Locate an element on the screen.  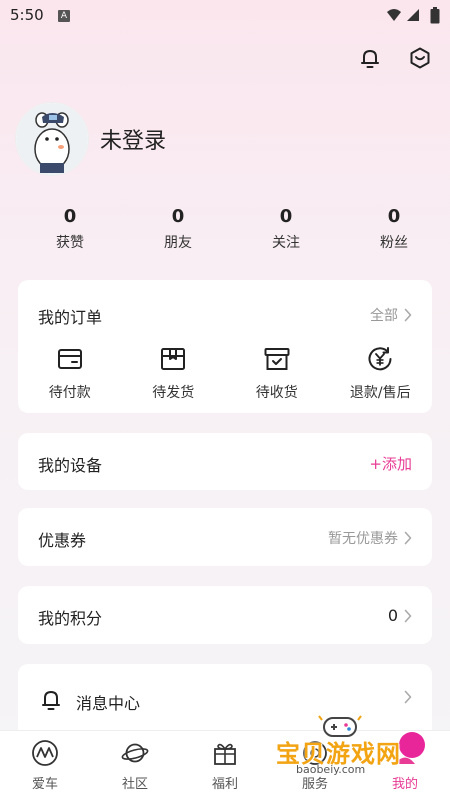
tab-label: 我的 is located at coordinates (404, 784).